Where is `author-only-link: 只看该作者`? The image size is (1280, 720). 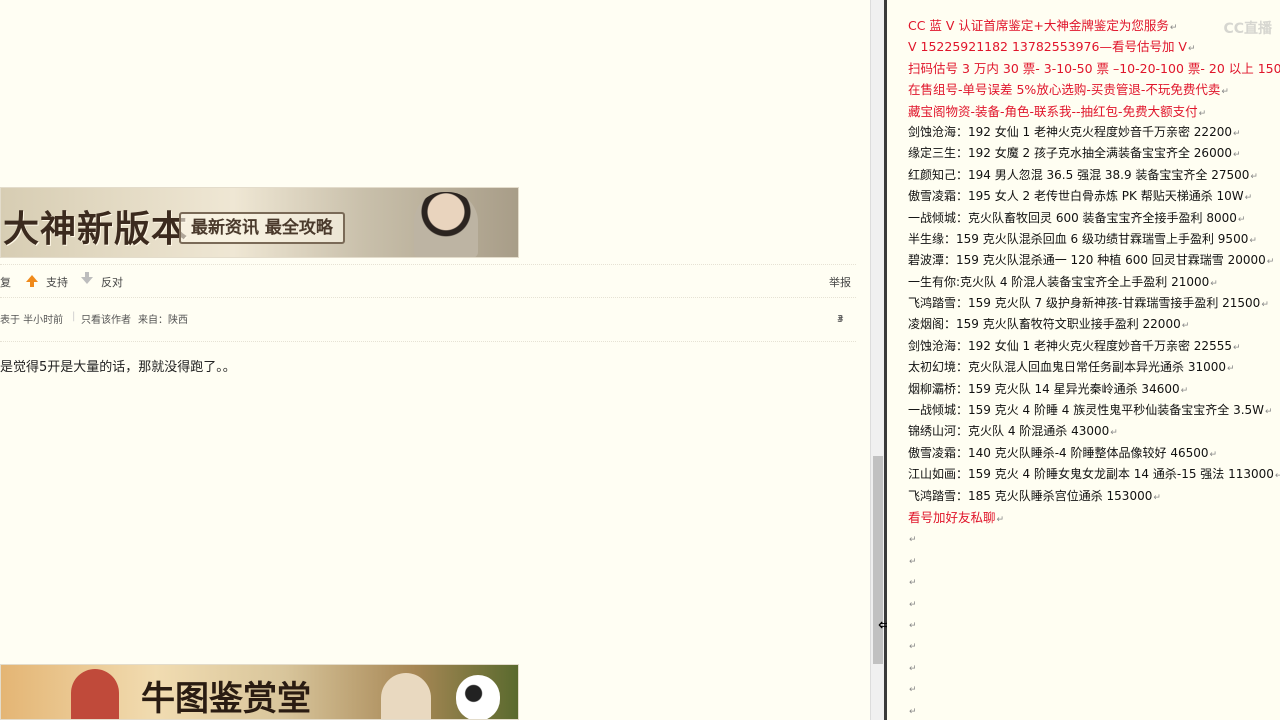 author-only-link: 只看该作者 is located at coordinates (106, 318).